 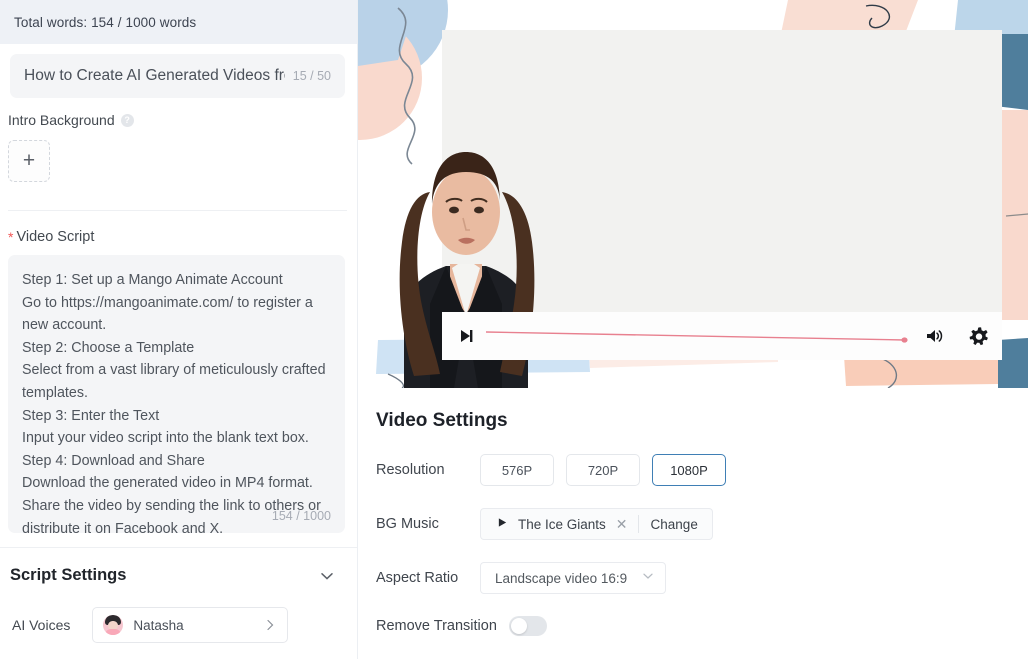 I want to click on resolution-label: Resolution, so click(x=410, y=470).